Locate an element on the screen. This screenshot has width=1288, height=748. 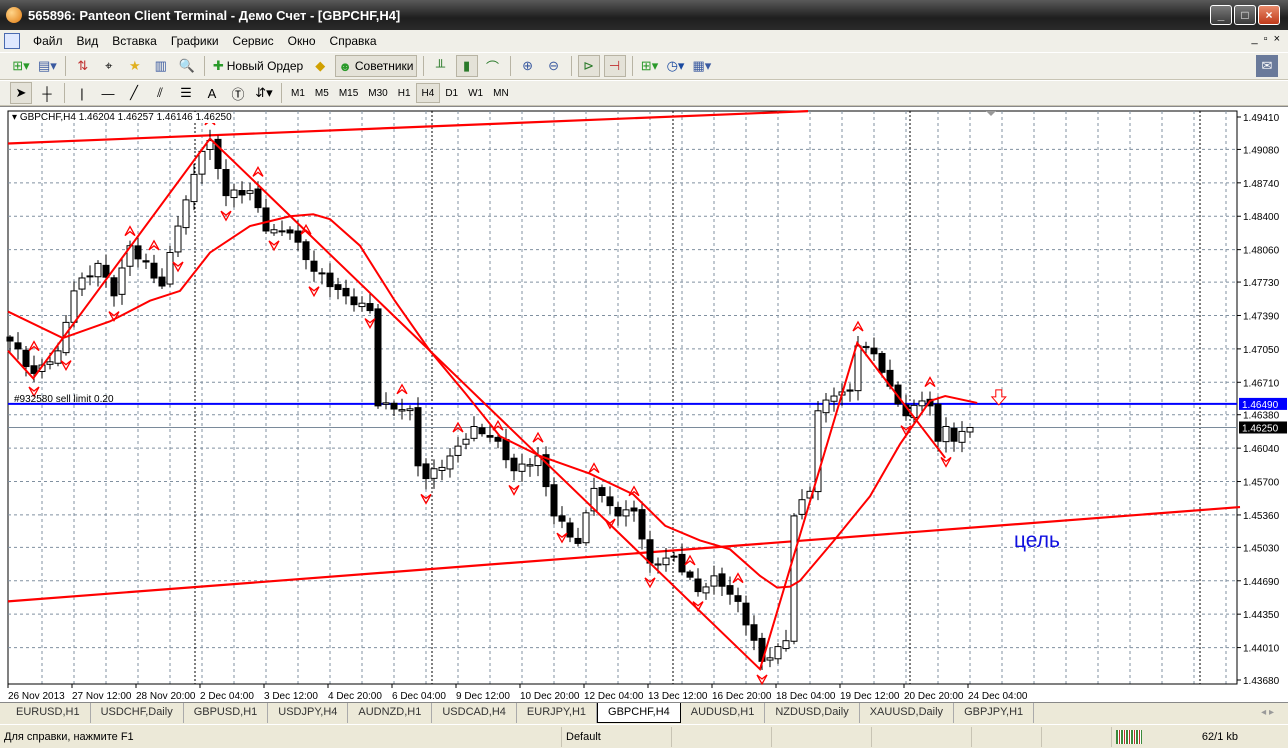
zoom-in-button: ⊕ is located at coordinates (528, 66).